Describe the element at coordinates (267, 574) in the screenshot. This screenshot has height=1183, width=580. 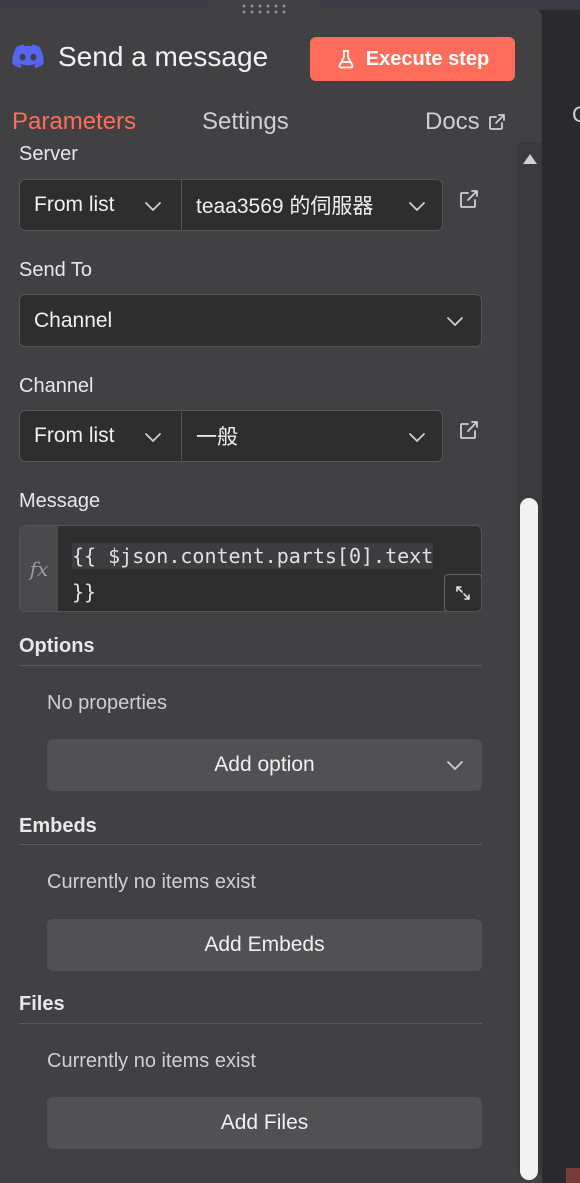
I see `message-expression-text: {{ $json.content.parts[0].text }}` at that location.